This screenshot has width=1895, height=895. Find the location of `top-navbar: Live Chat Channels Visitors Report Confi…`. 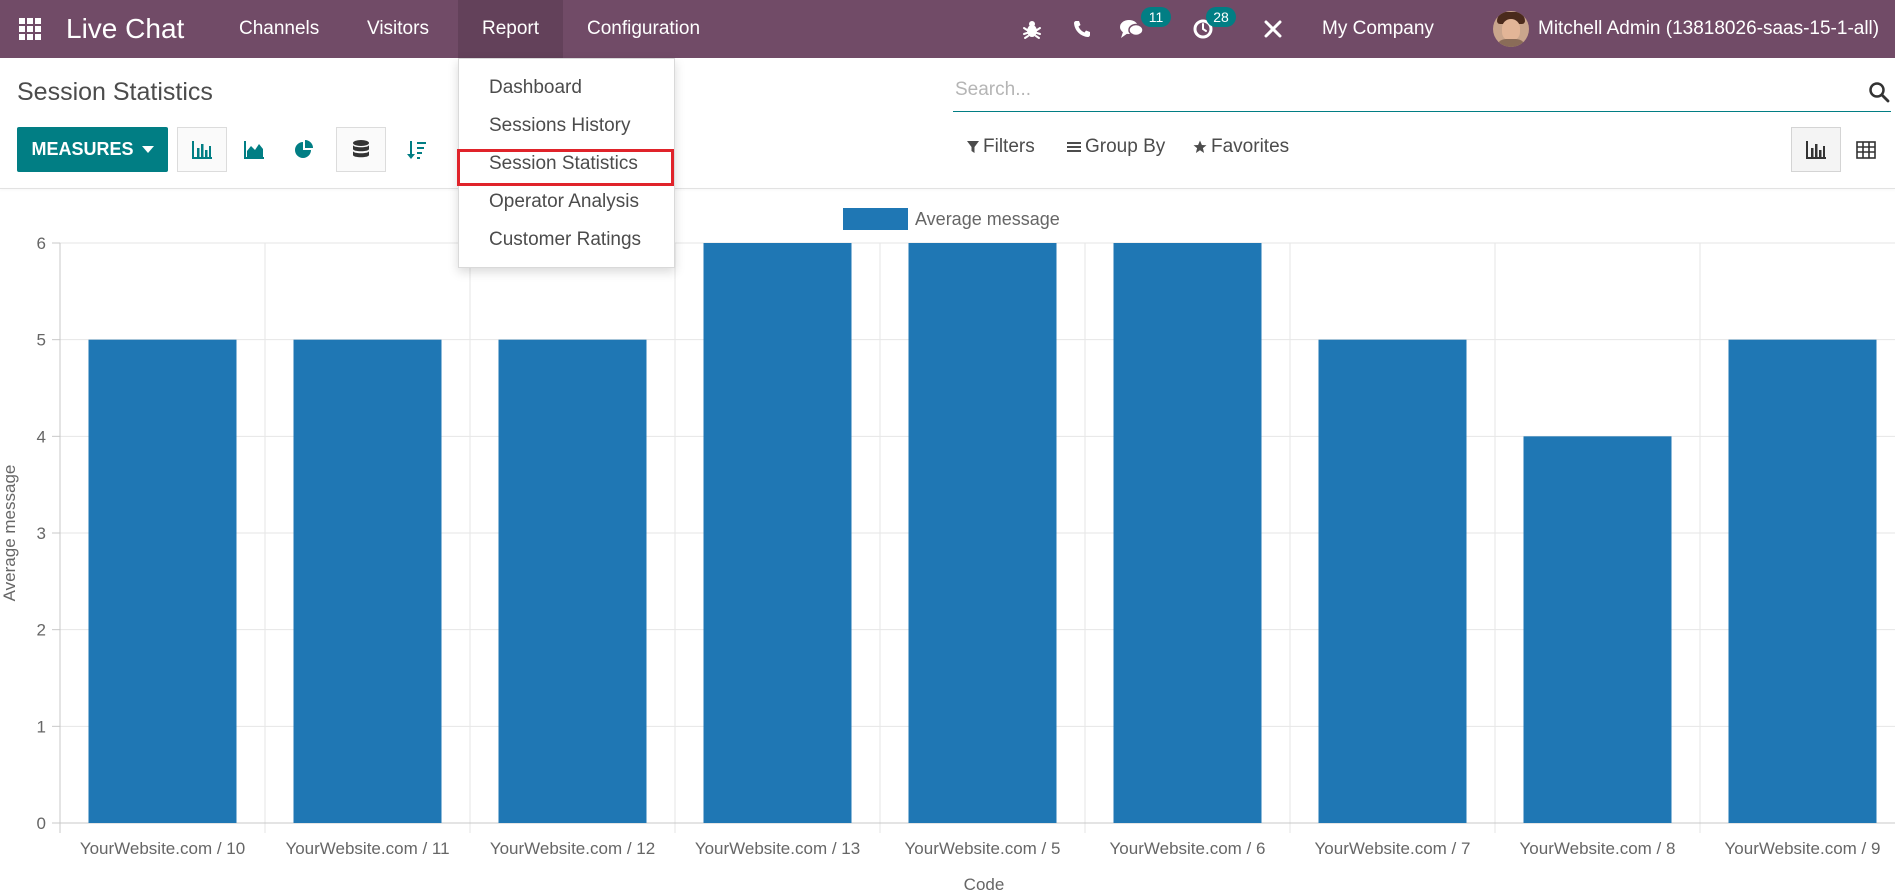

top-navbar: Live Chat Channels Visitors Report Confi… is located at coordinates (947, 29).